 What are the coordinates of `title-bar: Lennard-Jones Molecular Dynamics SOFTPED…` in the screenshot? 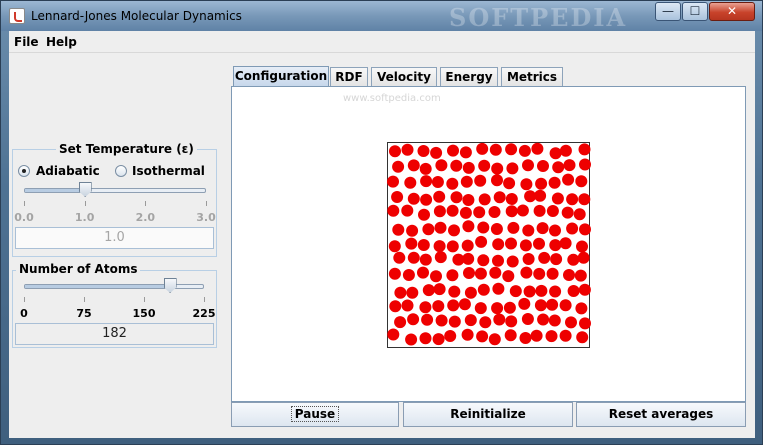 It's located at (381, 16).